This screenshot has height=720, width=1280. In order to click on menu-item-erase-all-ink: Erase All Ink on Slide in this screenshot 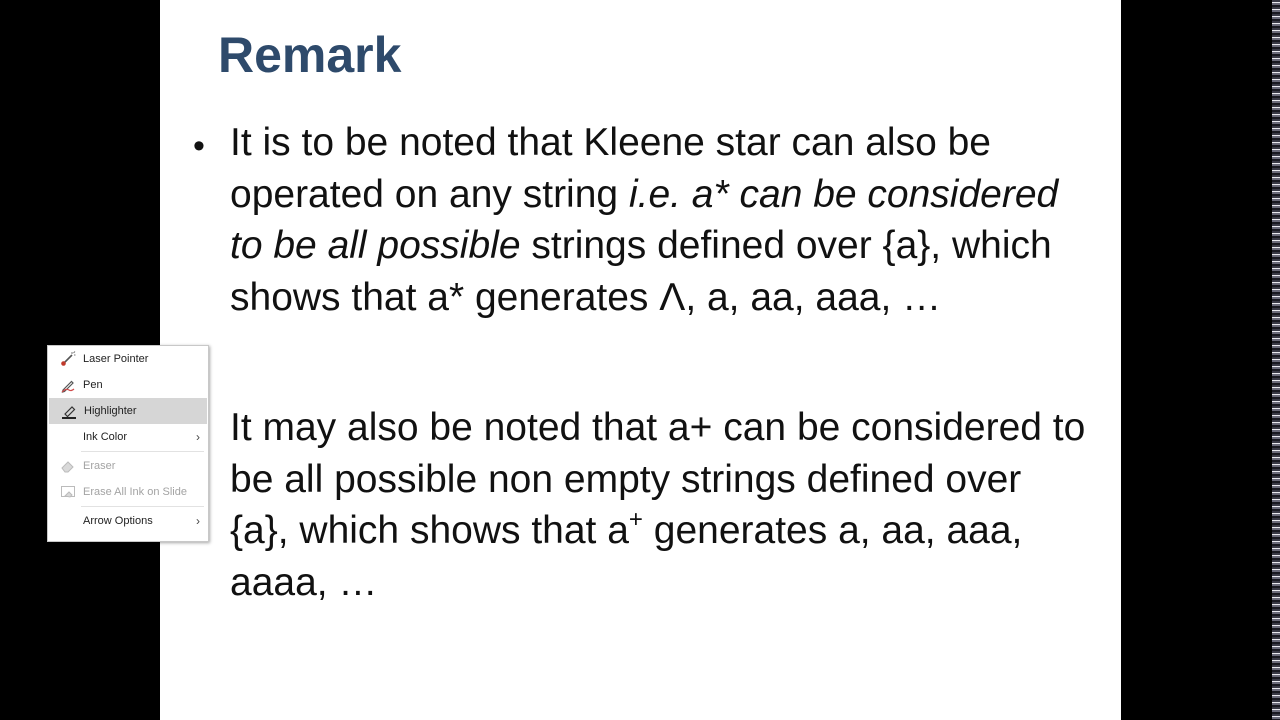, I will do `click(128, 492)`.